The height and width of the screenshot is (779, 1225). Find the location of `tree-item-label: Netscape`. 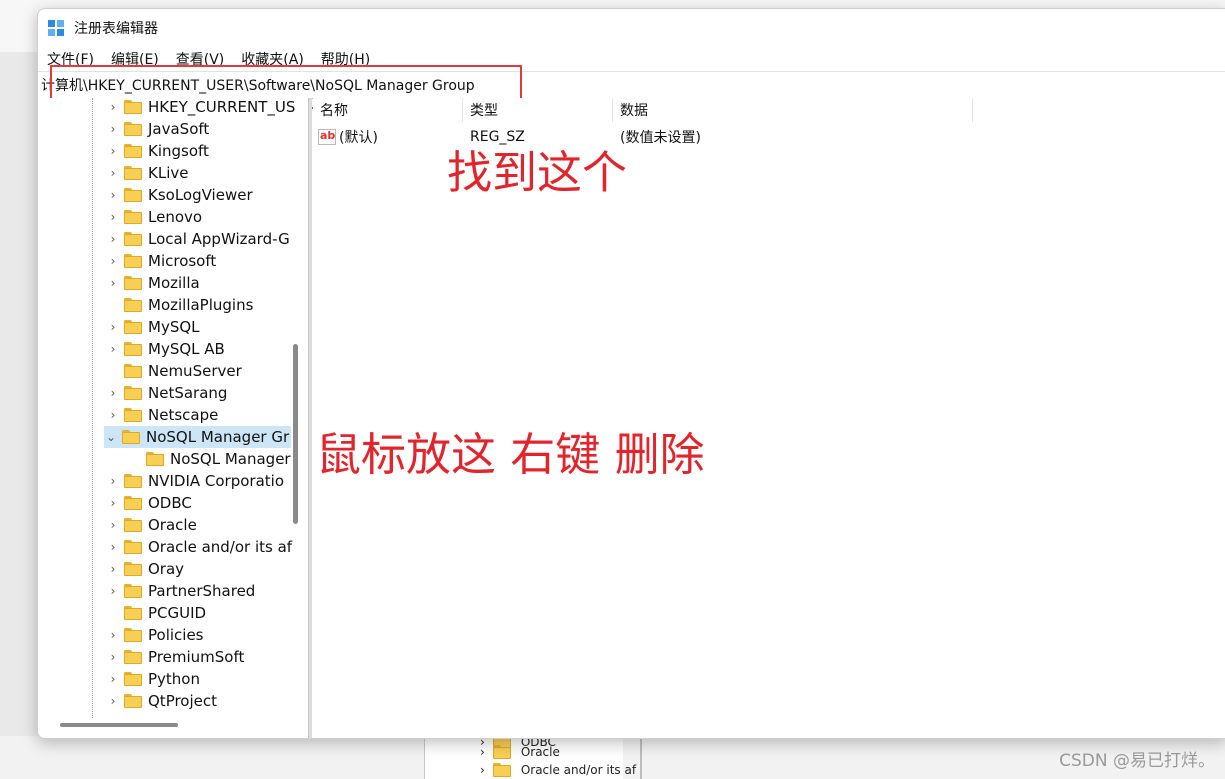

tree-item-label: Netscape is located at coordinates (183, 415).